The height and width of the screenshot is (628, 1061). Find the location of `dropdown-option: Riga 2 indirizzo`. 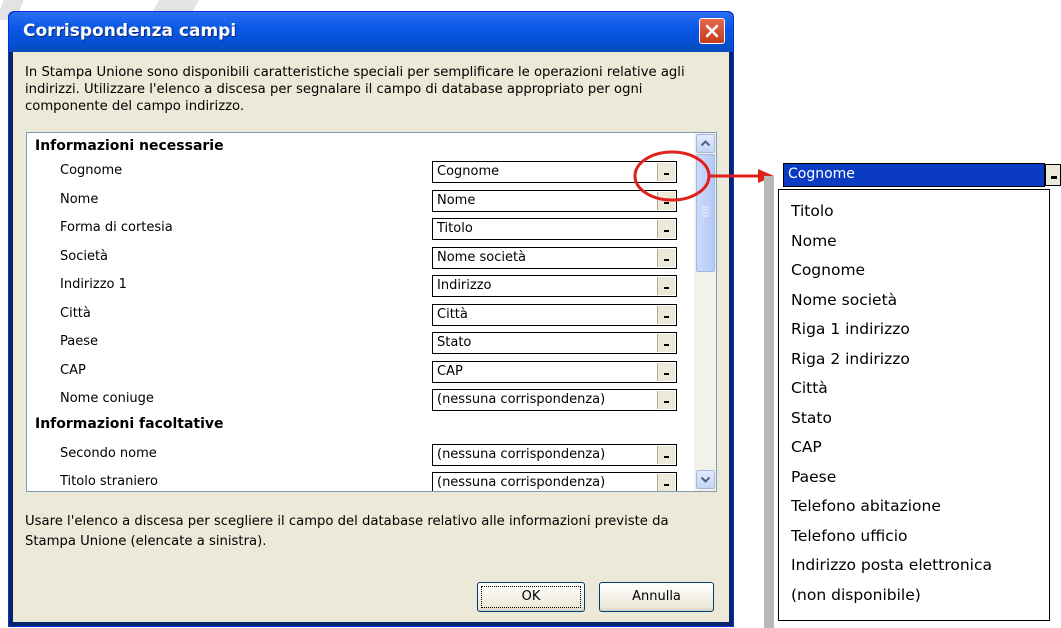

dropdown-option: Riga 2 indirizzo is located at coordinates (850, 359).